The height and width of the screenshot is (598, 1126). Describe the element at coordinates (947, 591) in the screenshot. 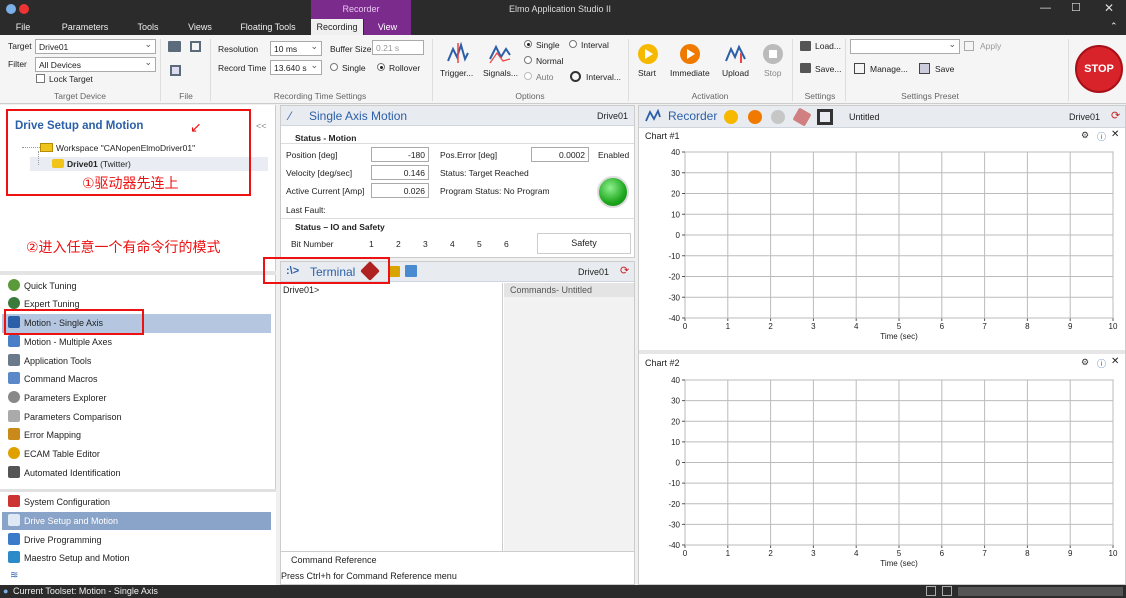

I see `status-close-box-icon` at that location.